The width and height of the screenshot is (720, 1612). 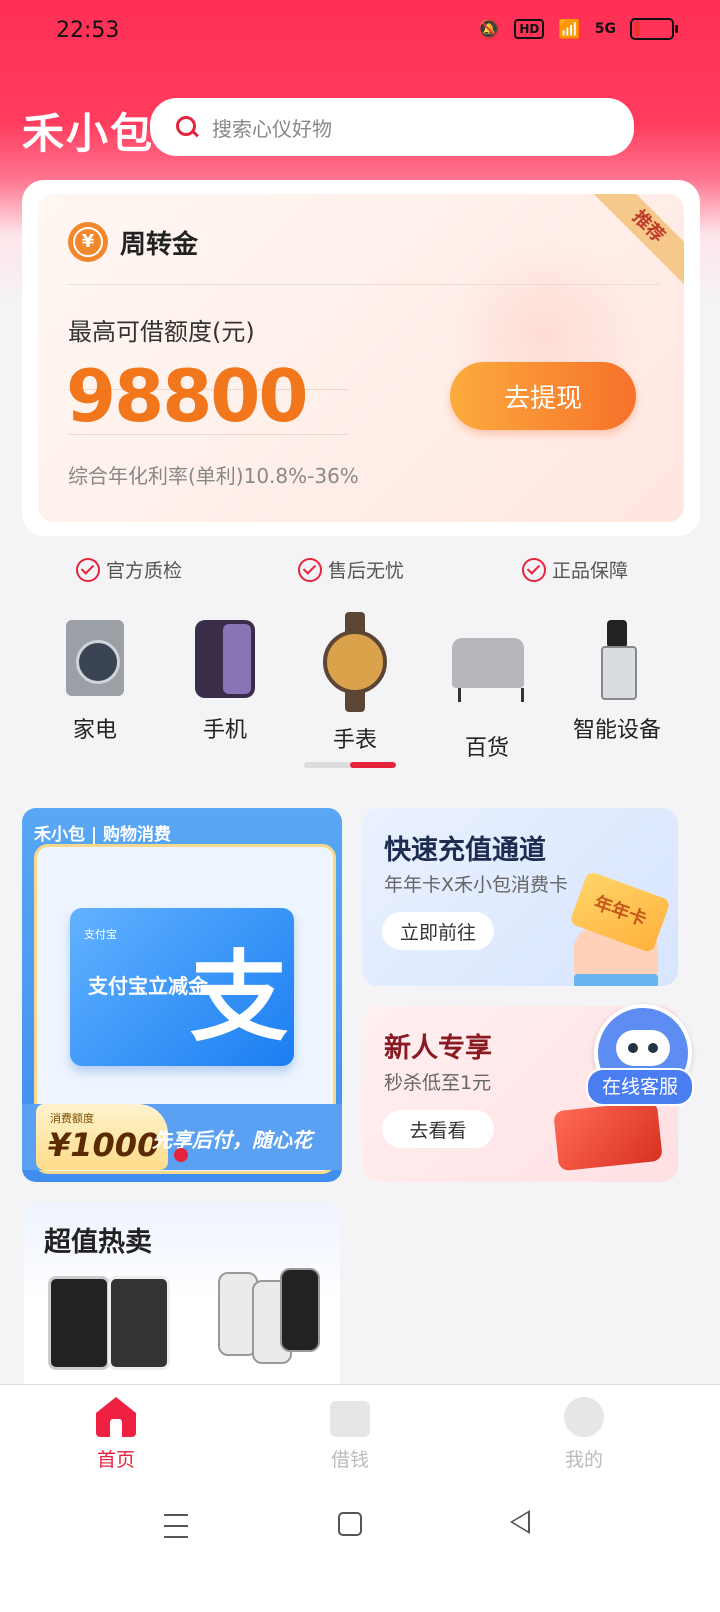 I want to click on category-smart-device: 智能设备, so click(x=617, y=682).